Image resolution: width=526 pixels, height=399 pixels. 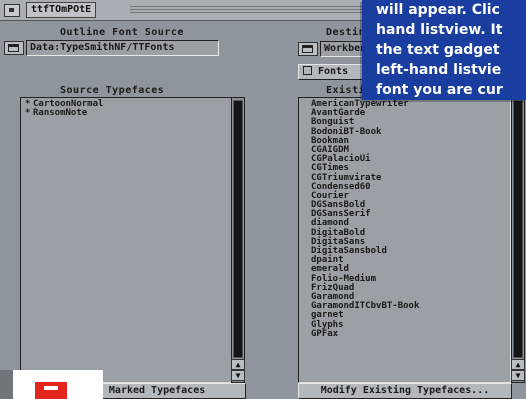 I want to click on callout-line: the text gadget, so click(x=438, y=50).